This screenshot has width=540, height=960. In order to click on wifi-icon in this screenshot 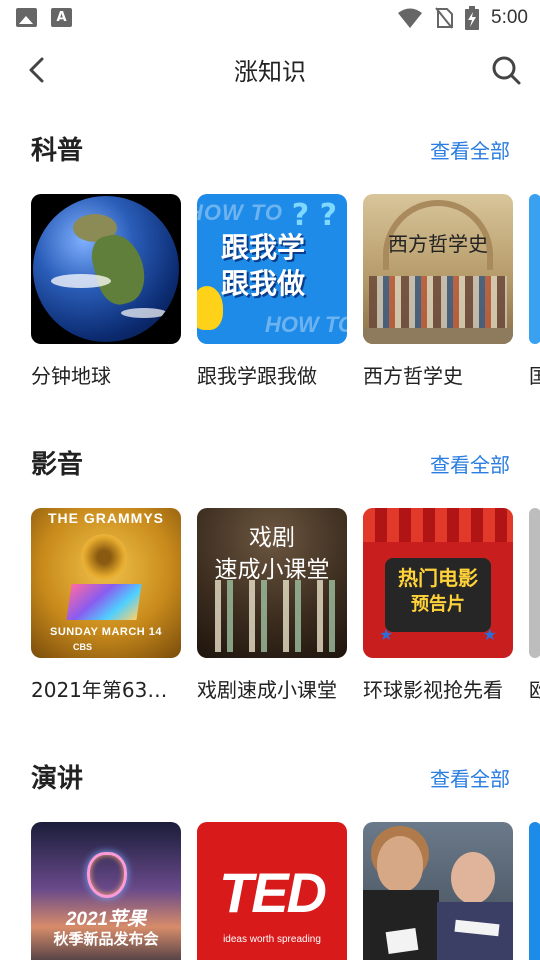, I will do `click(410, 18)`.